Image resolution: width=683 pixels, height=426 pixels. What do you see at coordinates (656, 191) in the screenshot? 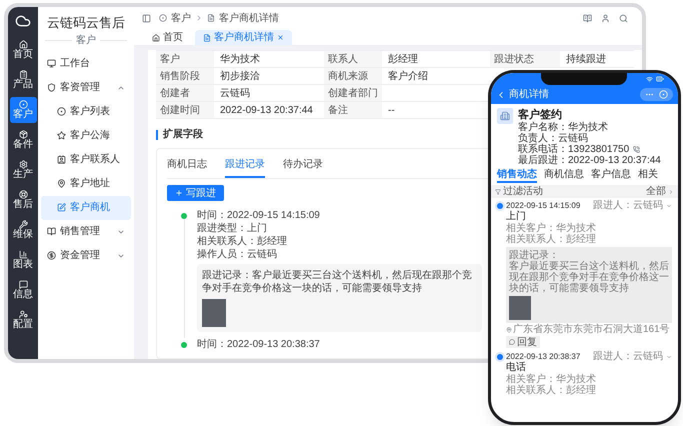
I see `filter-all-link: 全部` at bounding box center [656, 191].